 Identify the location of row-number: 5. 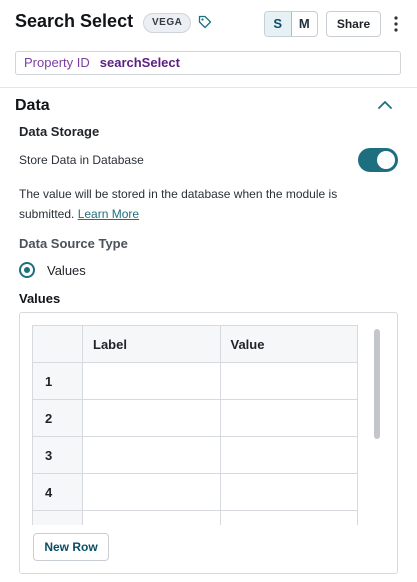
(57, 517).